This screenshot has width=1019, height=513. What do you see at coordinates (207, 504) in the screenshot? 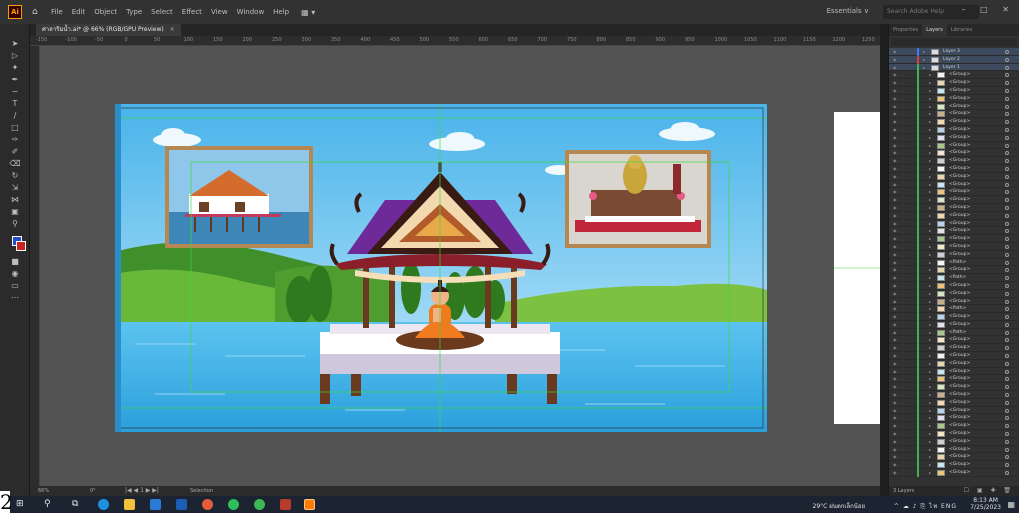
I see `photos-icon` at bounding box center [207, 504].